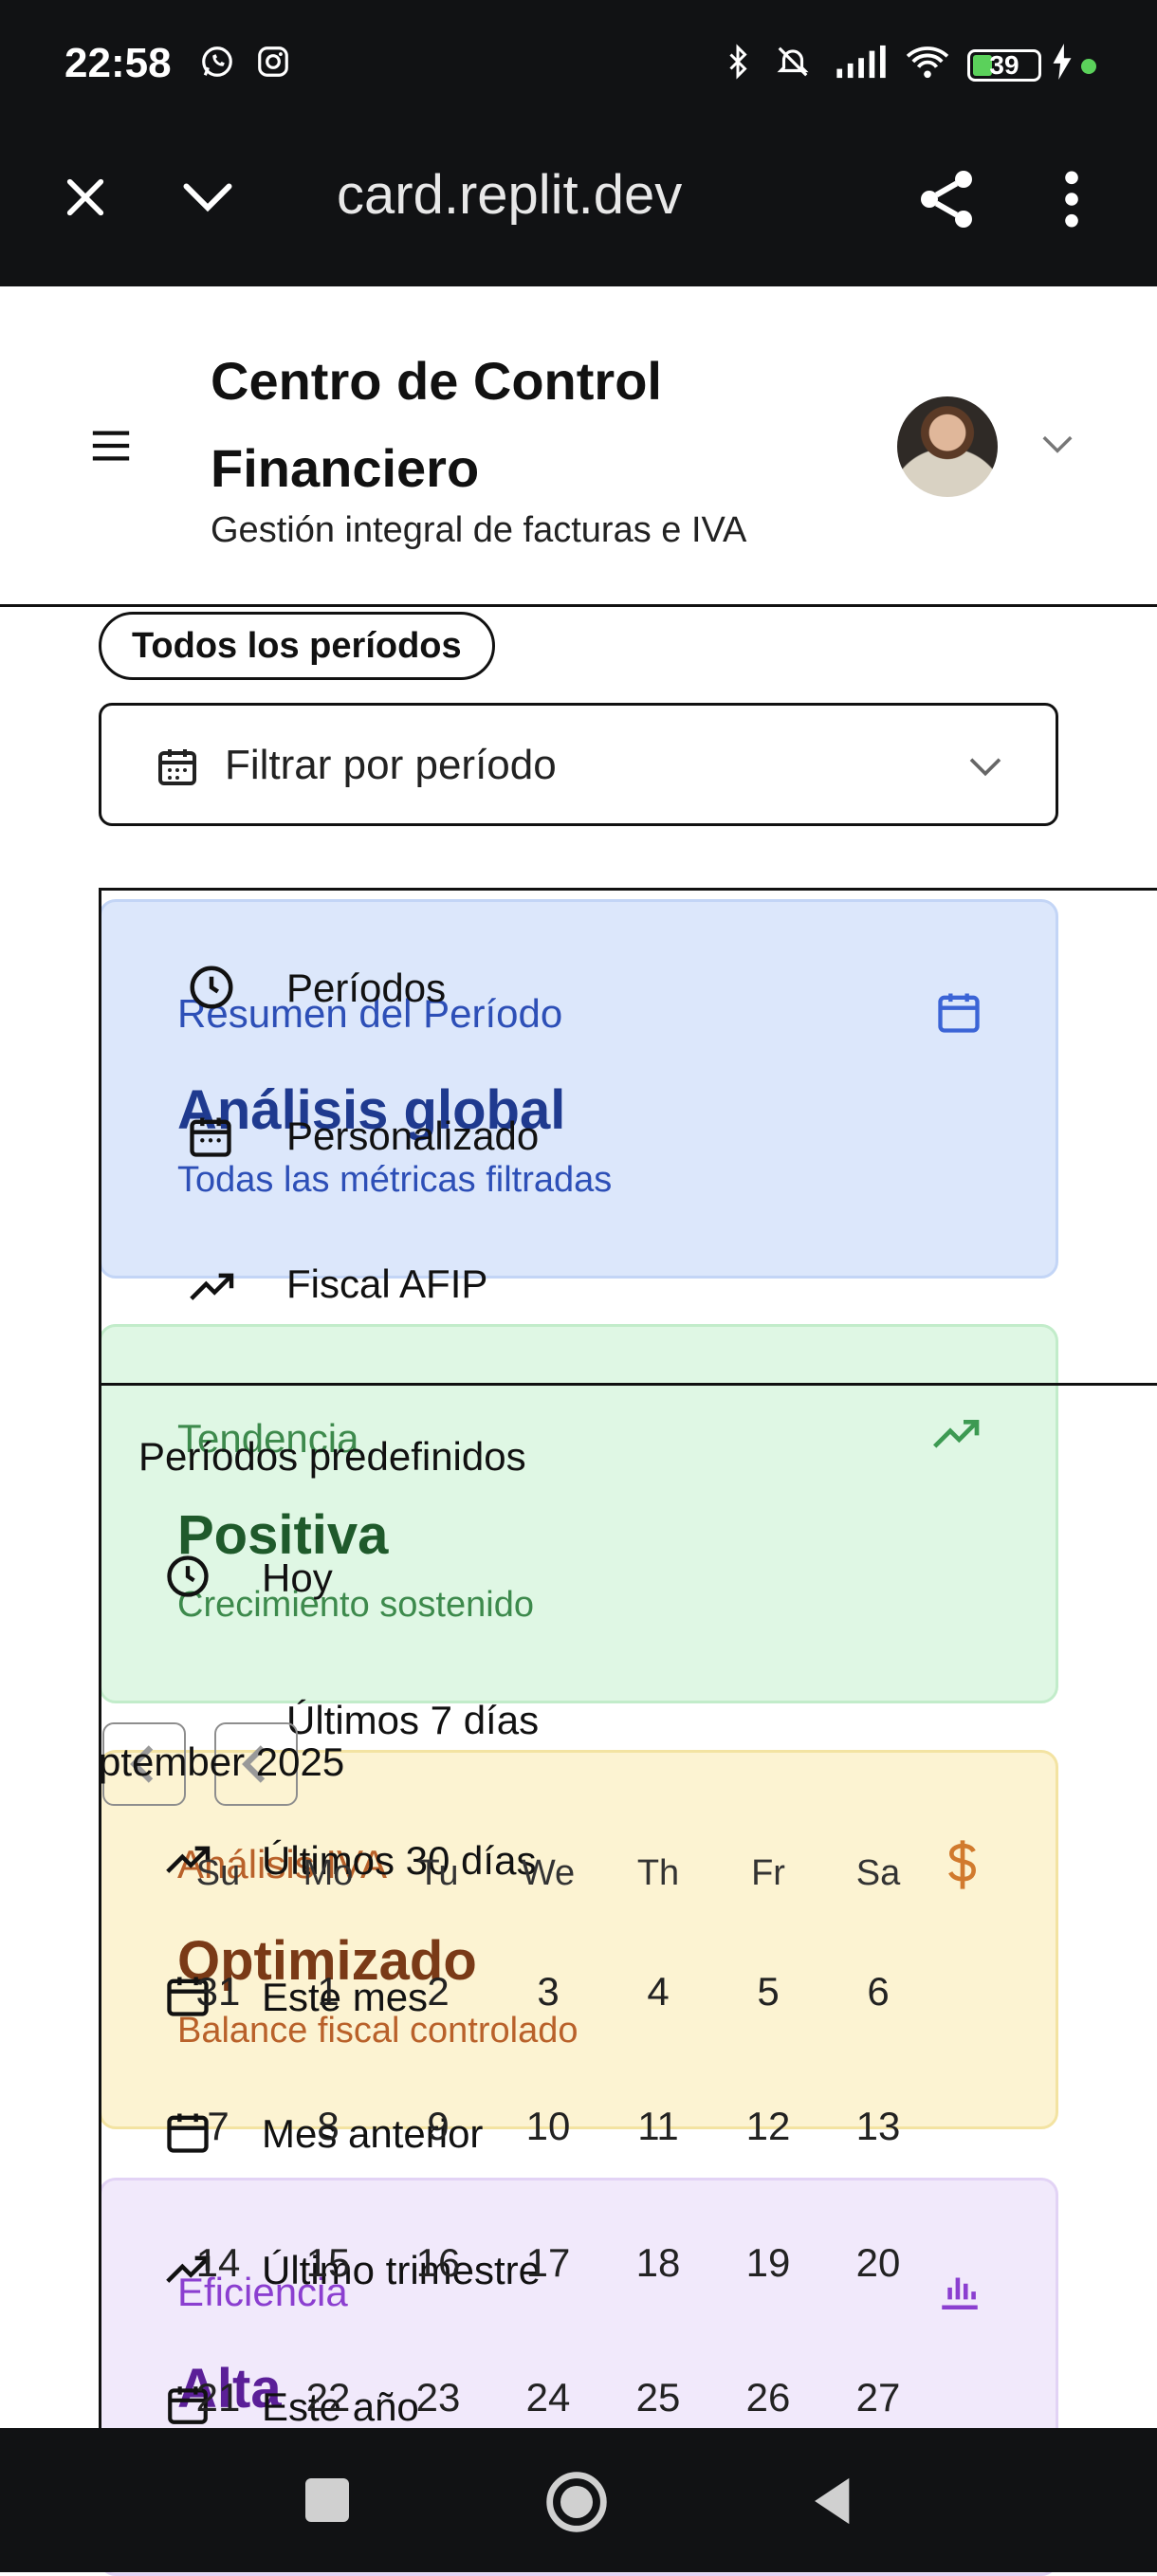  I want to click on tabs-divider, so click(628, 1384).